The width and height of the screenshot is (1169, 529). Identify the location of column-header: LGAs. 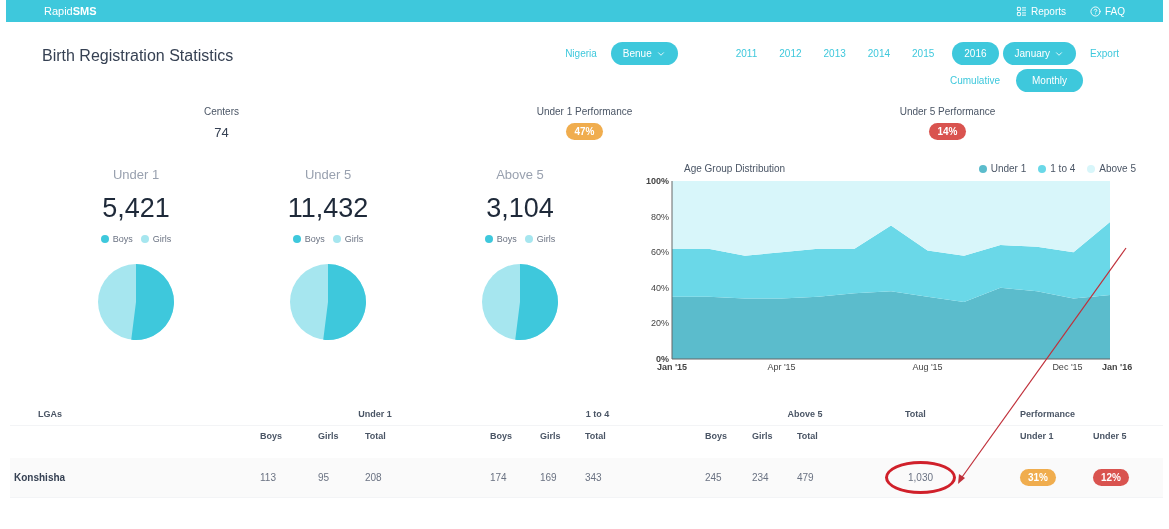
(50, 415).